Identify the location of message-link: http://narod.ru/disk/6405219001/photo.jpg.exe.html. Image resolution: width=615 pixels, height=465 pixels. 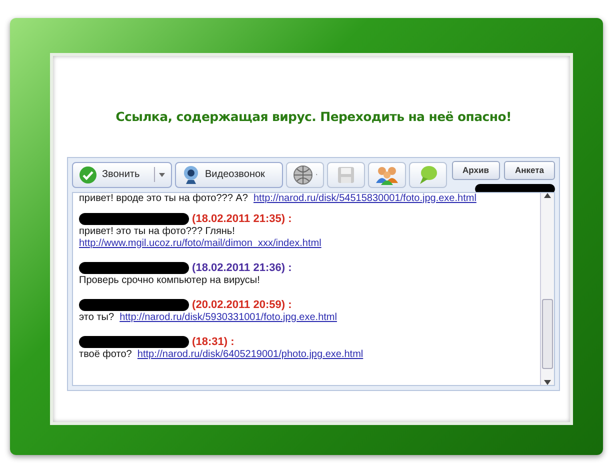
(250, 354).